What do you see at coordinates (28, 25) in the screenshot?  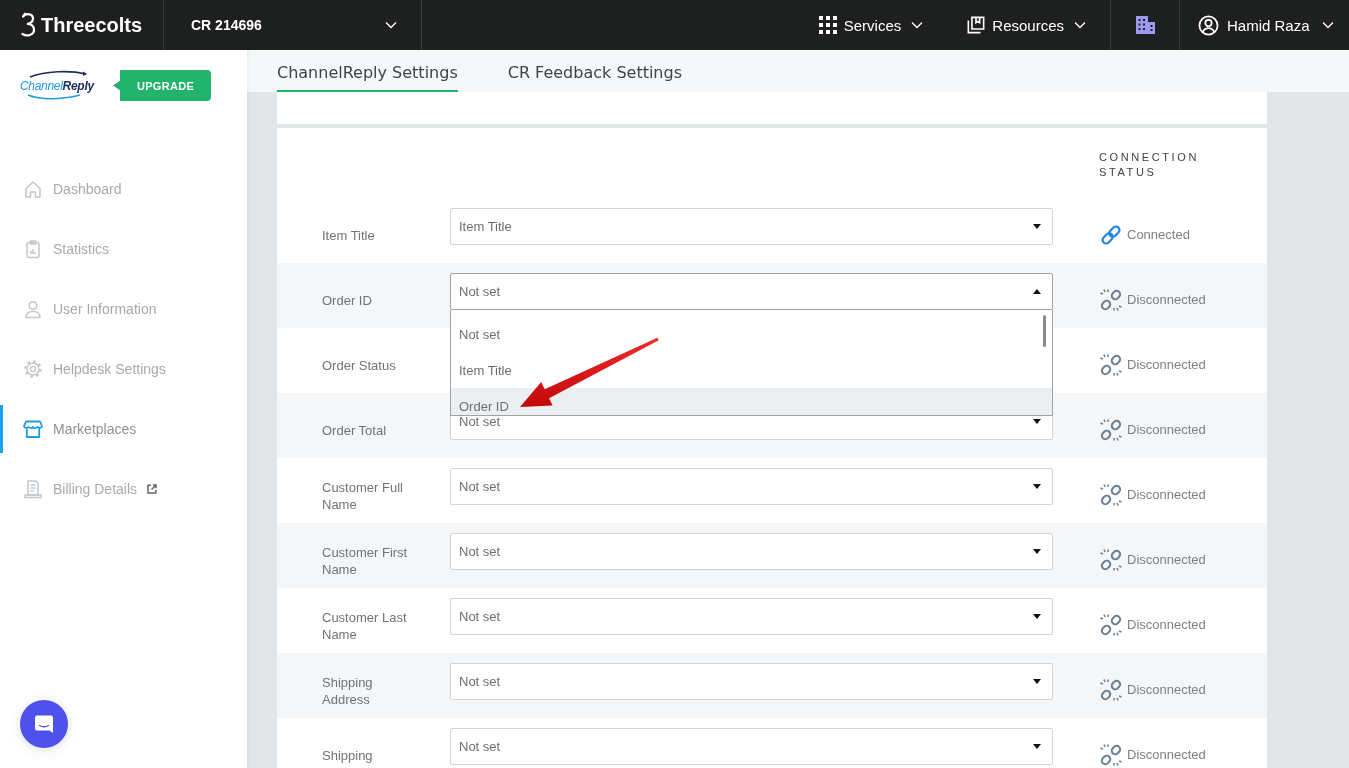 I see `logo-icon` at bounding box center [28, 25].